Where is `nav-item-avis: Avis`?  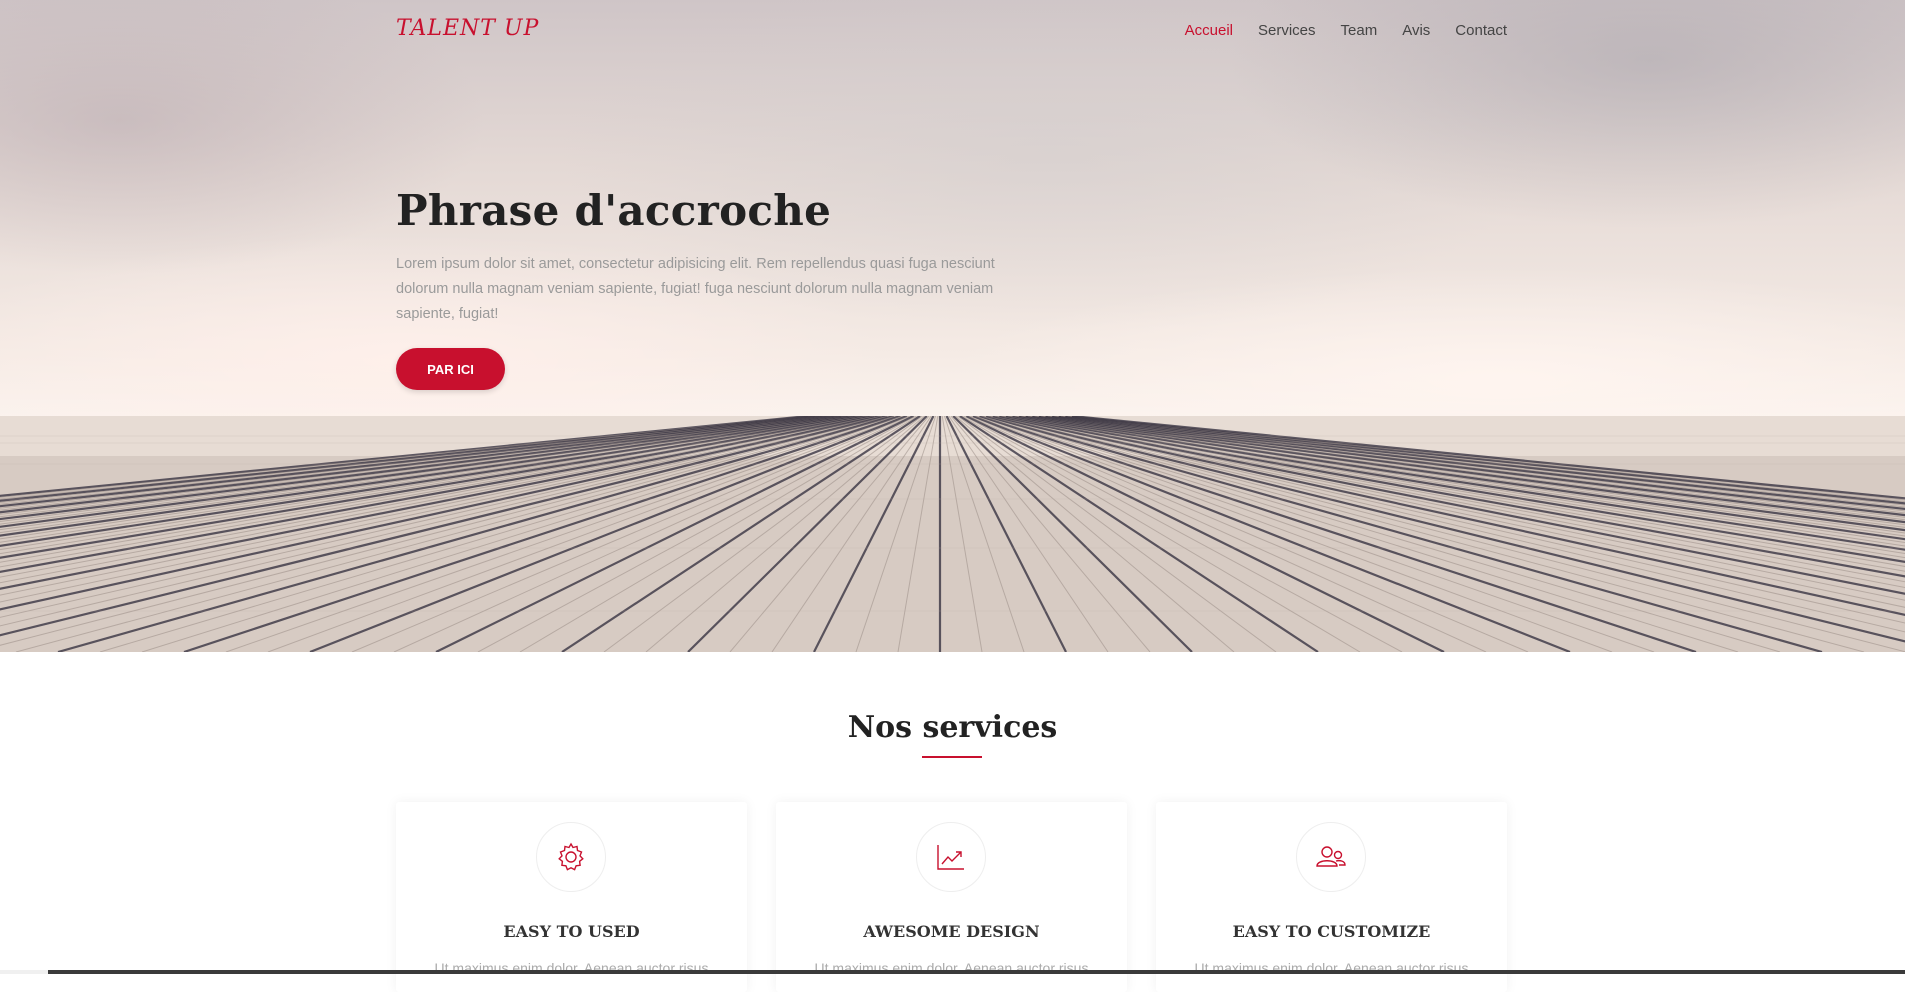 nav-item-avis: Avis is located at coordinates (1416, 30).